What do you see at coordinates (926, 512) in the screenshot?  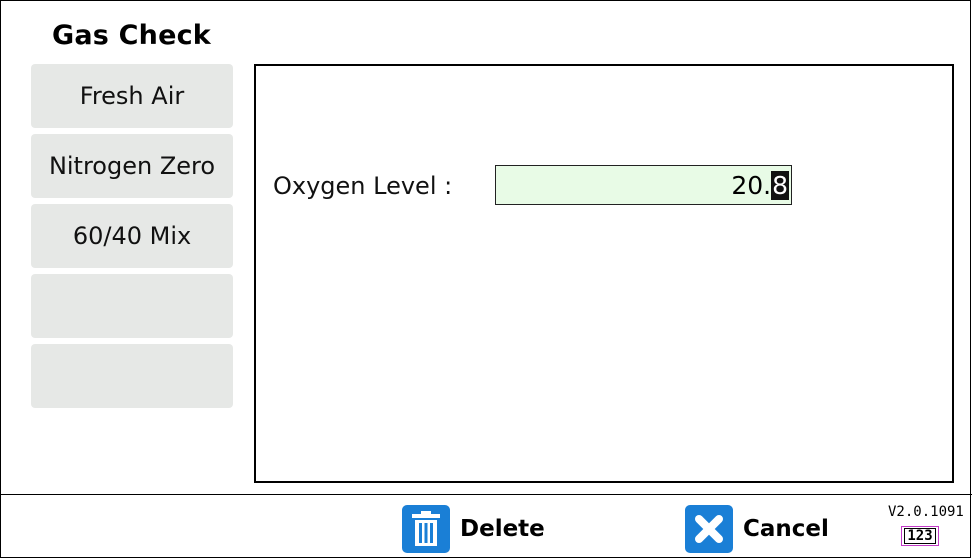 I see `version-text: V2.0.1091` at bounding box center [926, 512].